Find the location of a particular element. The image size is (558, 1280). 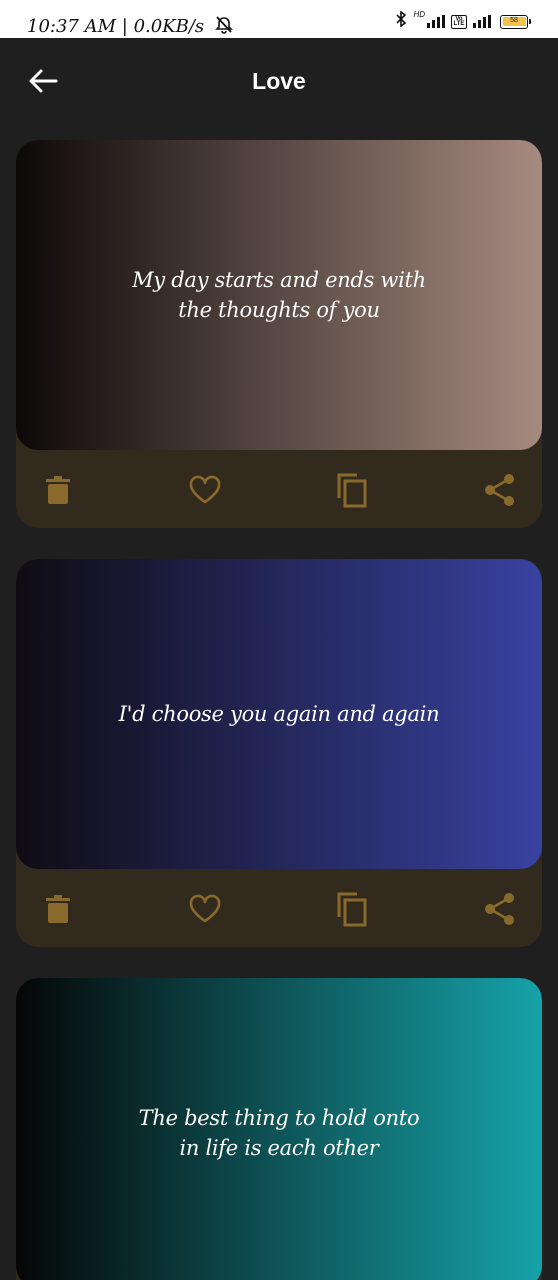

status-time: 10:37 AM is located at coordinates (72, 26).